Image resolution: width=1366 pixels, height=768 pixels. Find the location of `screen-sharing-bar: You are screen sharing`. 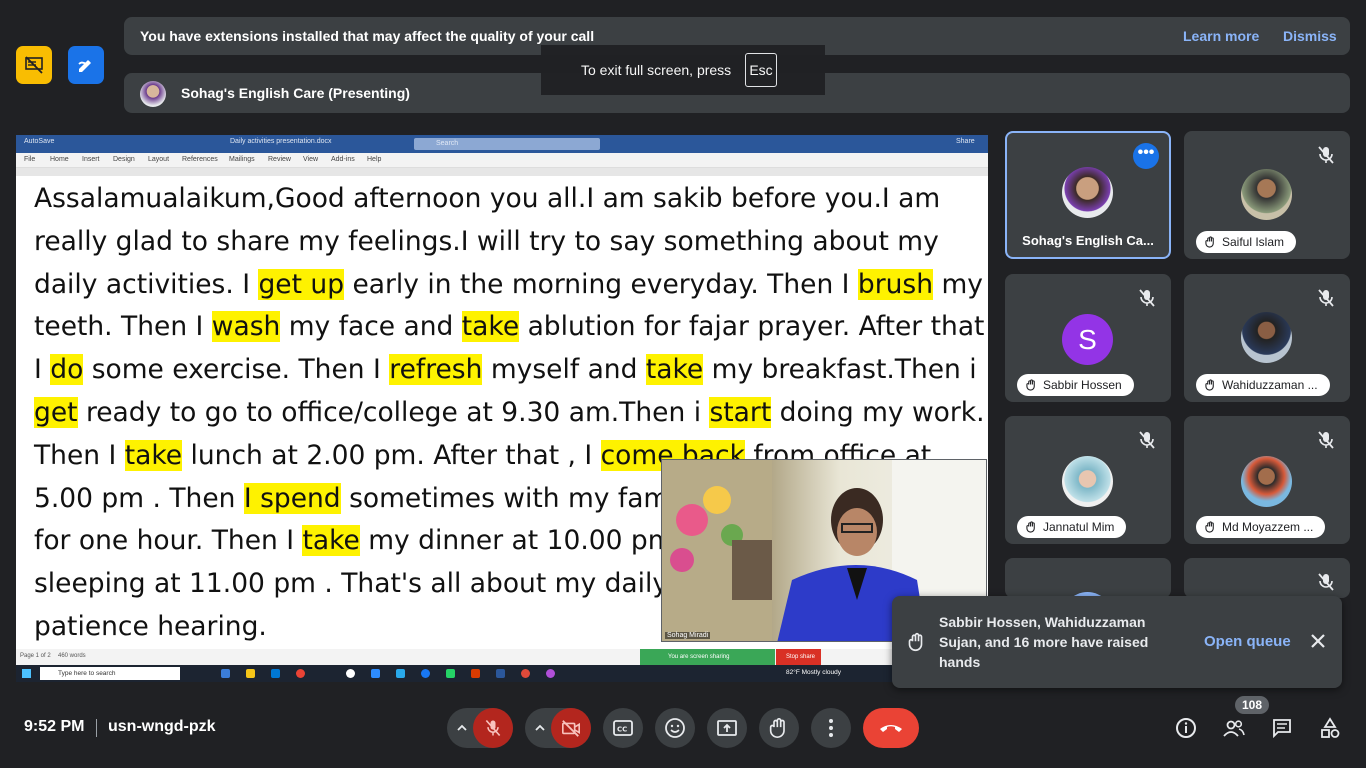

screen-sharing-bar: You are screen sharing is located at coordinates (707, 657).